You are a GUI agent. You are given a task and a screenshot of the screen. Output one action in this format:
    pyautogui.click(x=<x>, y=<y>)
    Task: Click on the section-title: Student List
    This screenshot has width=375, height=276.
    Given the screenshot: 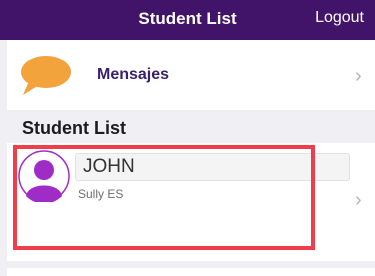 What is the action you would take?
    pyautogui.click(x=74, y=128)
    